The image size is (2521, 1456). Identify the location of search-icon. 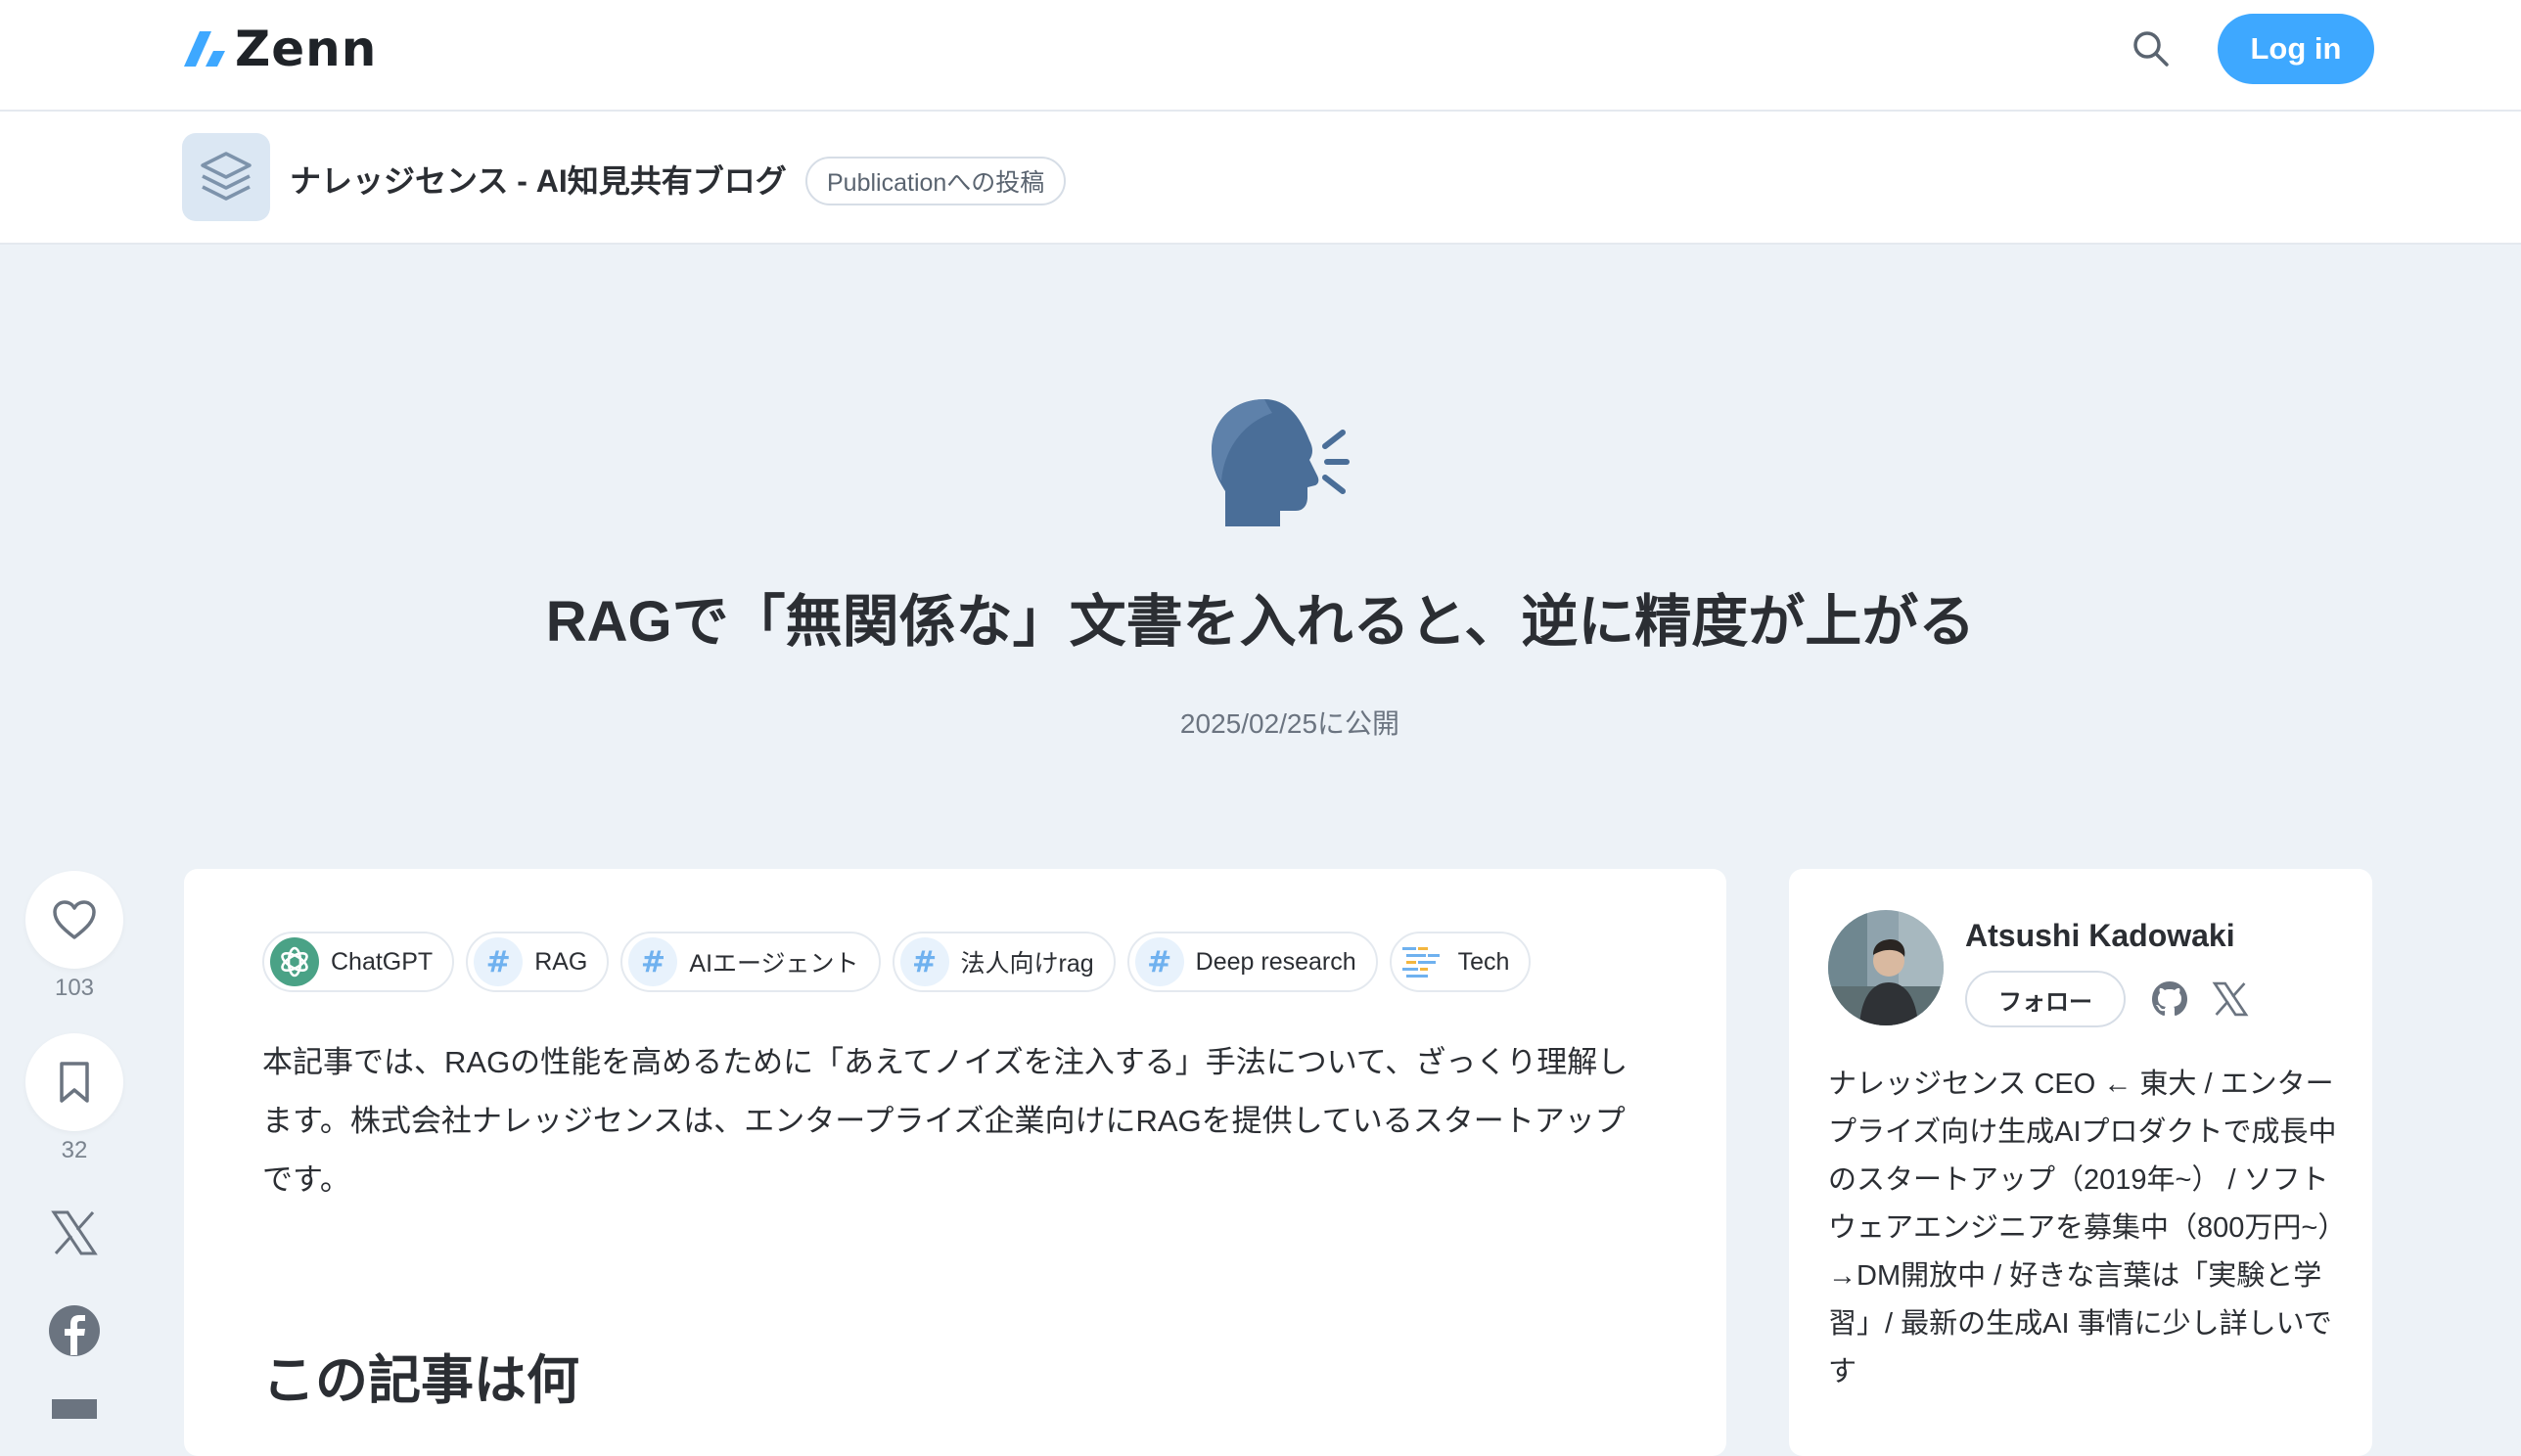
(2151, 49).